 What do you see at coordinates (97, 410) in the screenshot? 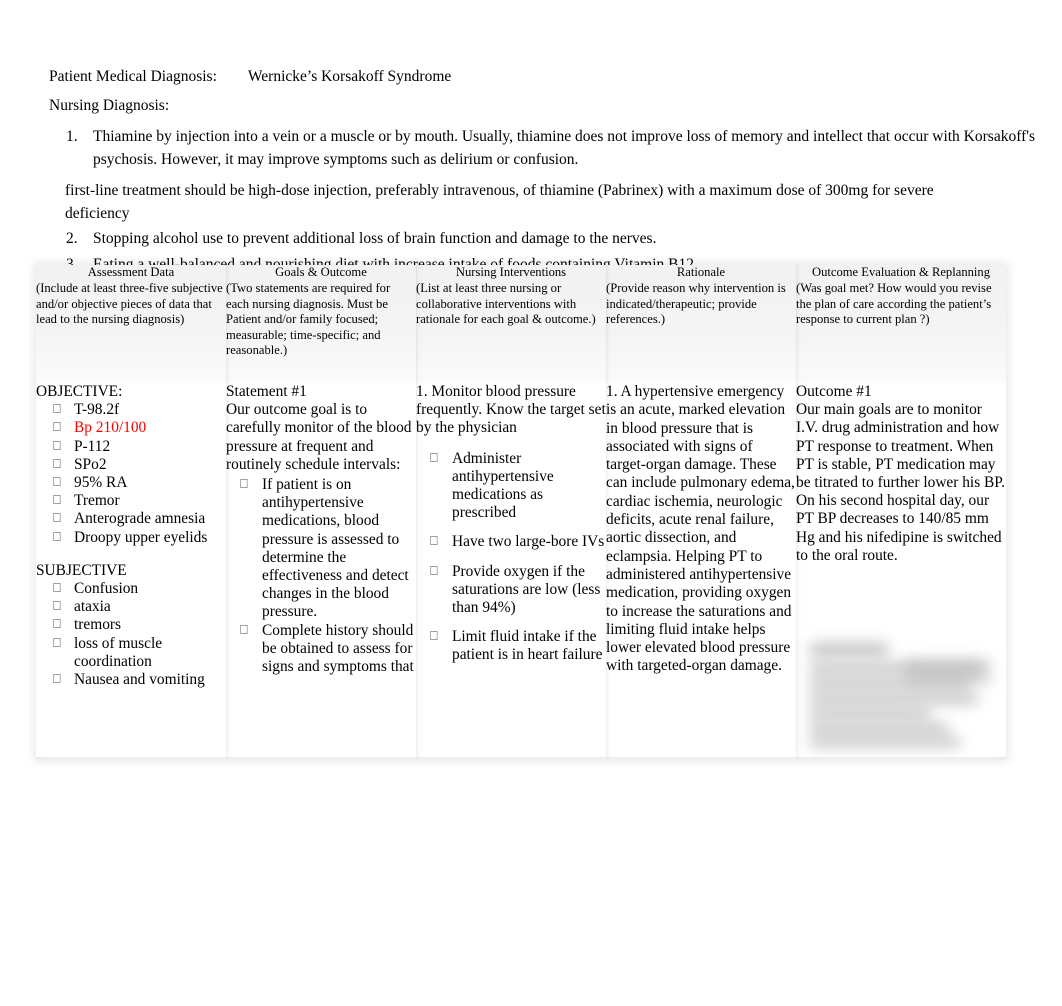
I see `list-item-text: T-98.2f` at bounding box center [97, 410].